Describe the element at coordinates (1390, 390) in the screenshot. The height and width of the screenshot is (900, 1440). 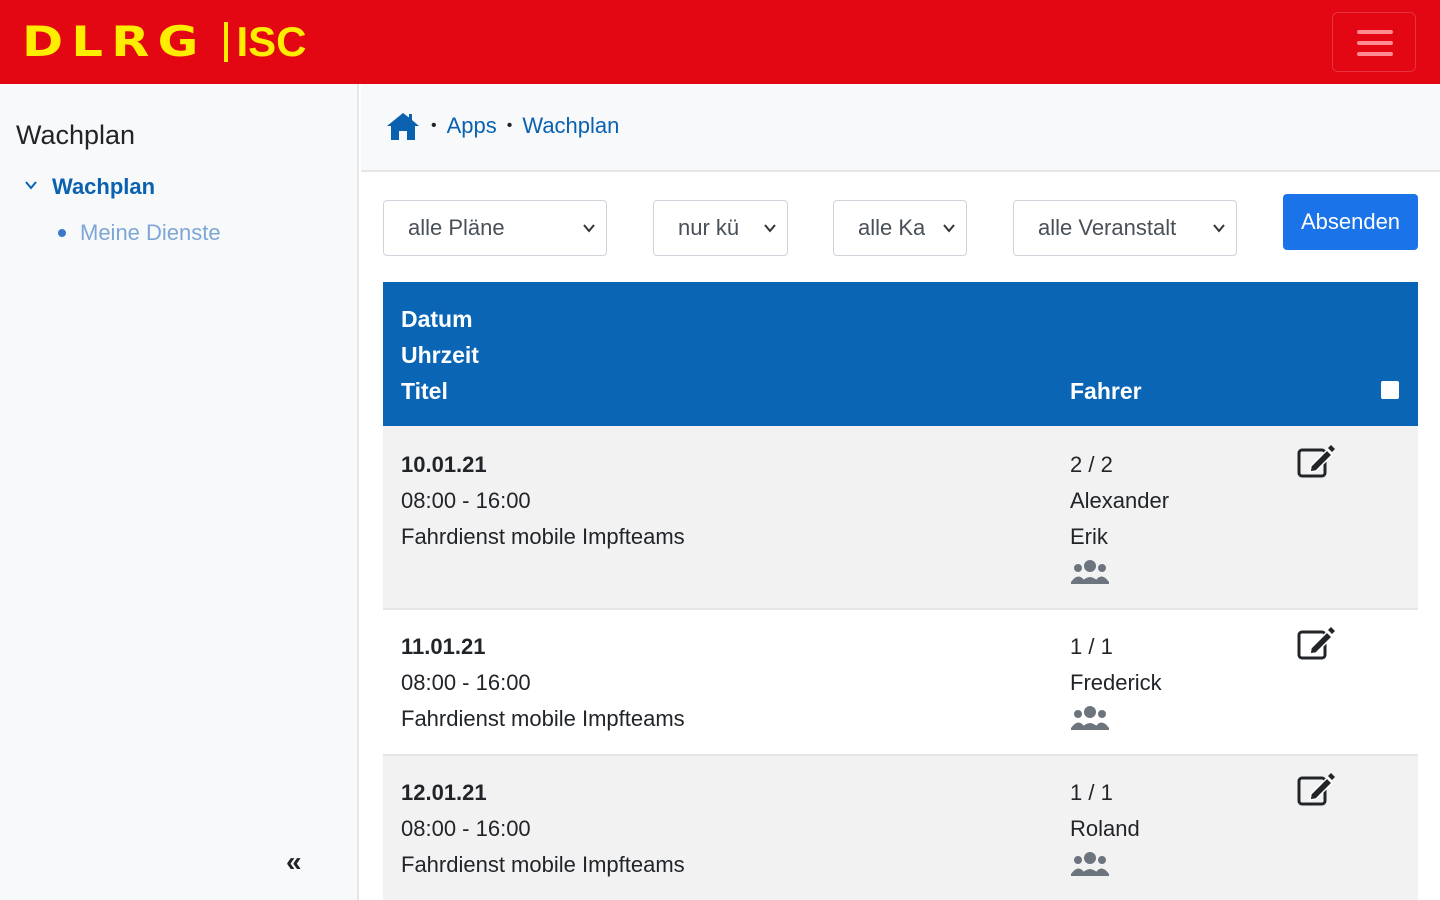
I see `select-all-checkbox` at that location.